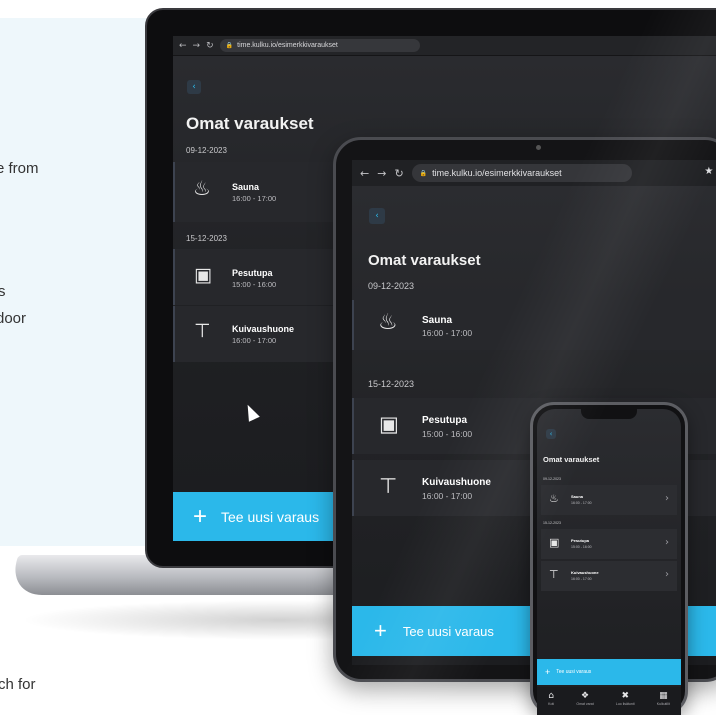 The height and width of the screenshot is (715, 716). I want to click on tablet-cta-label: Tee uusi varaus, so click(448, 631).